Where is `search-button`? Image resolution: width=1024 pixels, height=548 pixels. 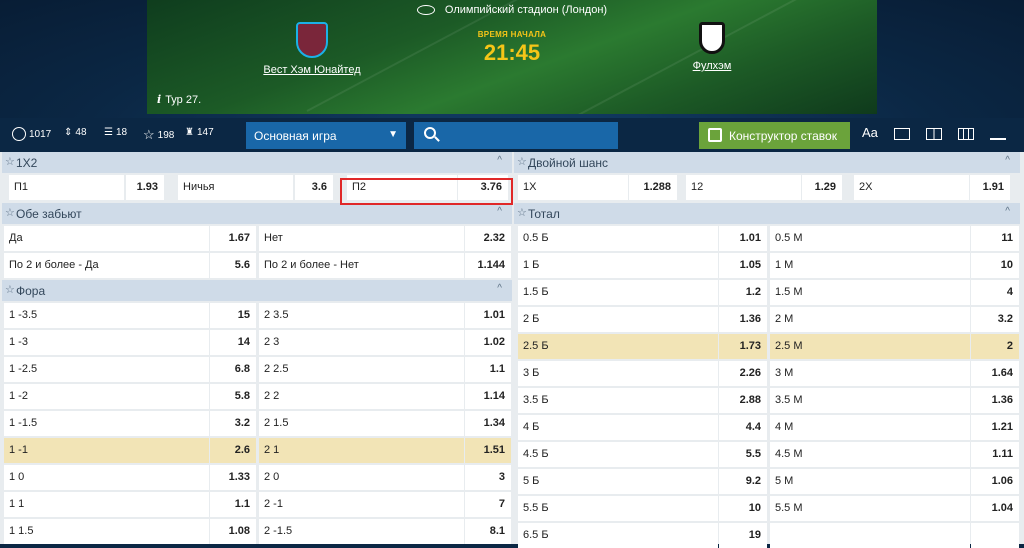
search-button is located at coordinates (516, 135).